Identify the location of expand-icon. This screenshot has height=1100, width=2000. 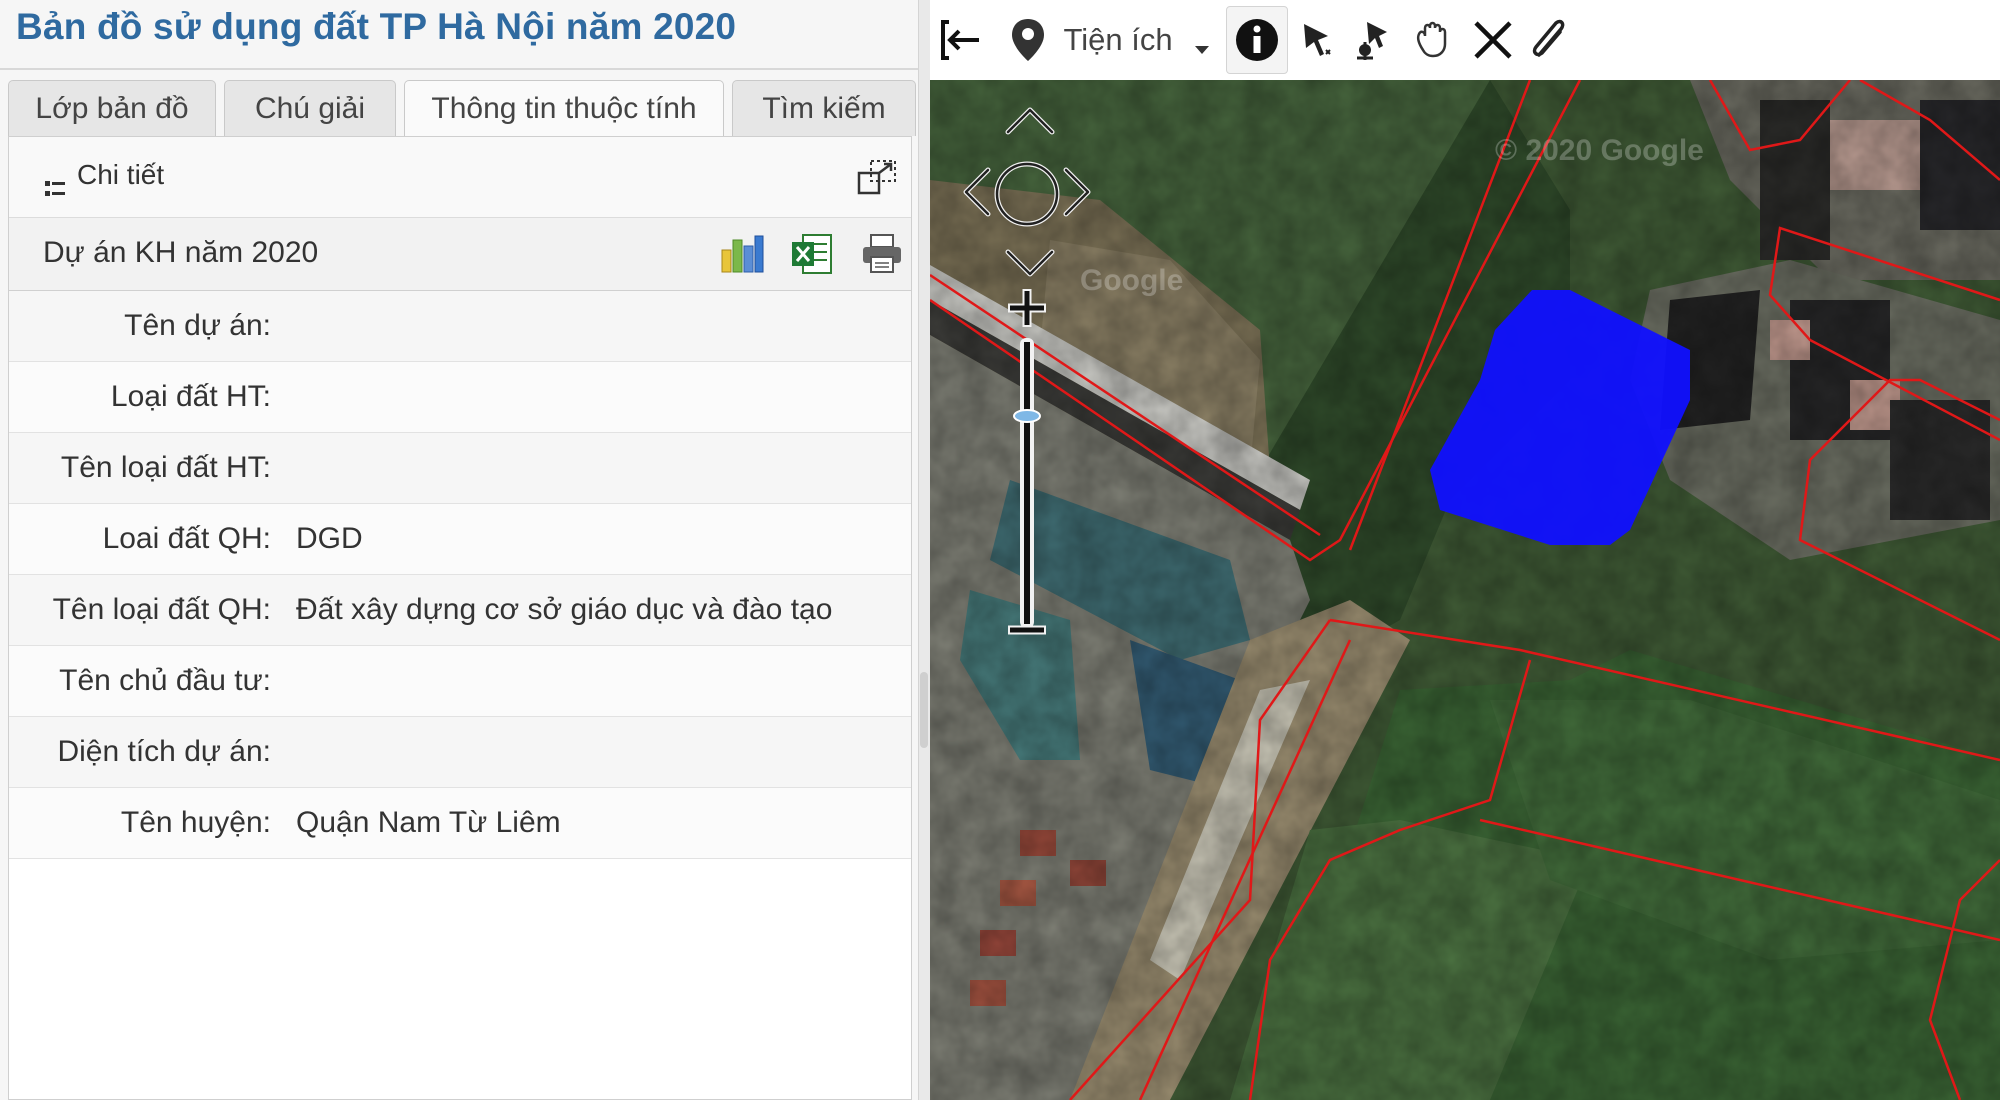
(877, 177).